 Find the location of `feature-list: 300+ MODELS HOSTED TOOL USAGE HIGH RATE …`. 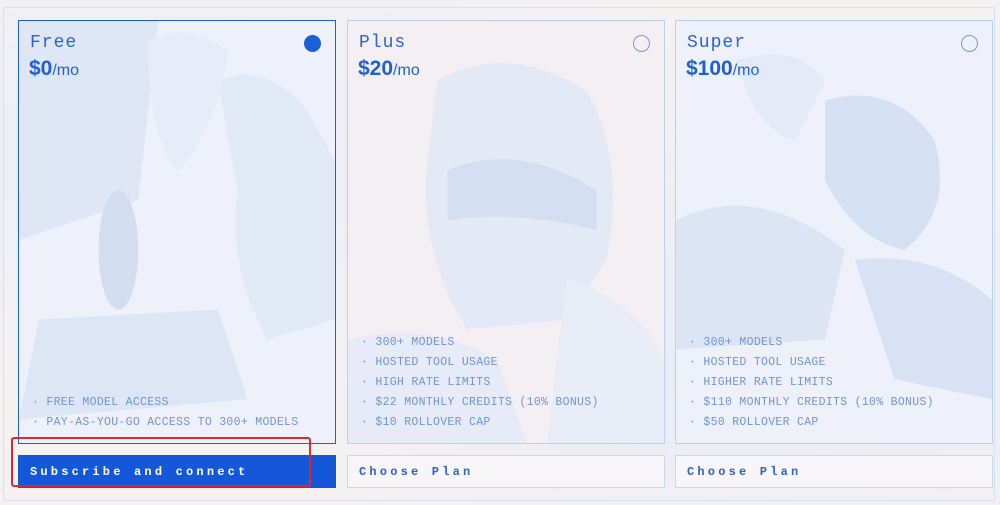

feature-list: 300+ MODELS HOSTED TOOL USAGE HIGH RATE … is located at coordinates (480, 383).